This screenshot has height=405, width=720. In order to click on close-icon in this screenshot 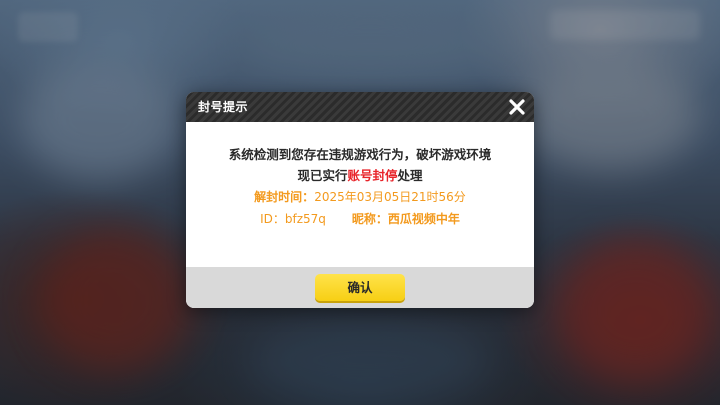, I will do `click(517, 107)`.